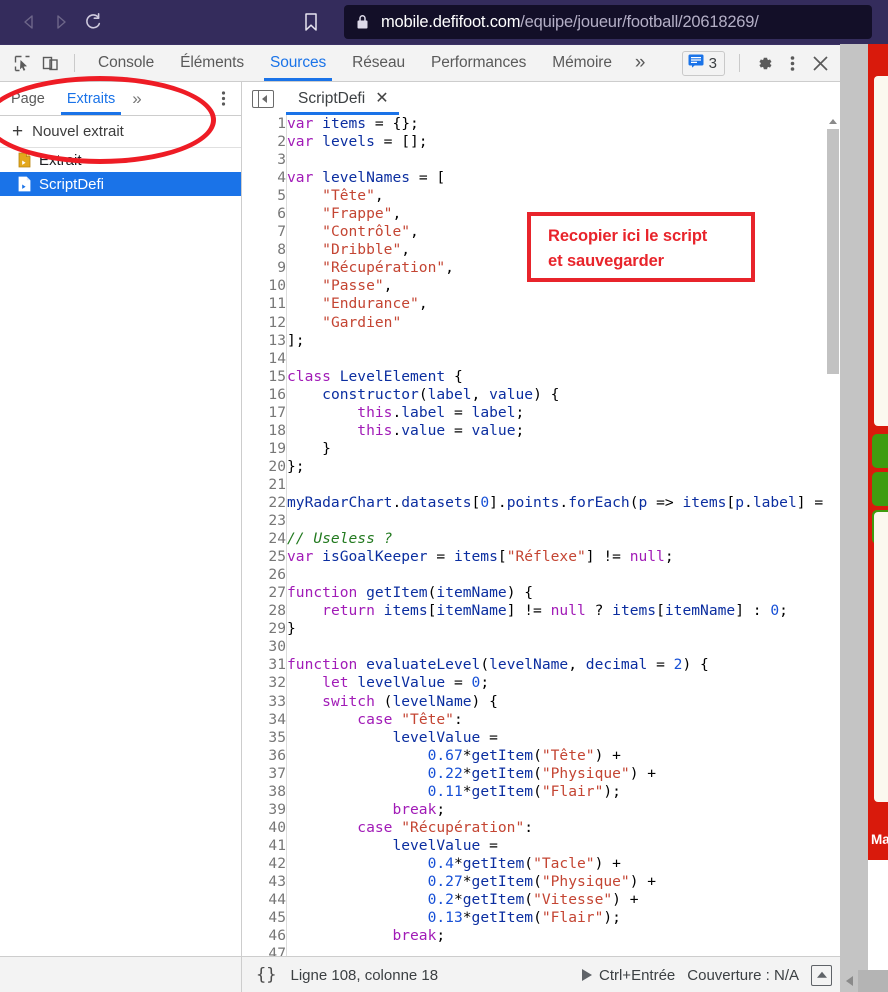  I want to click on line-content: var levelNames = [, so click(557, 178).